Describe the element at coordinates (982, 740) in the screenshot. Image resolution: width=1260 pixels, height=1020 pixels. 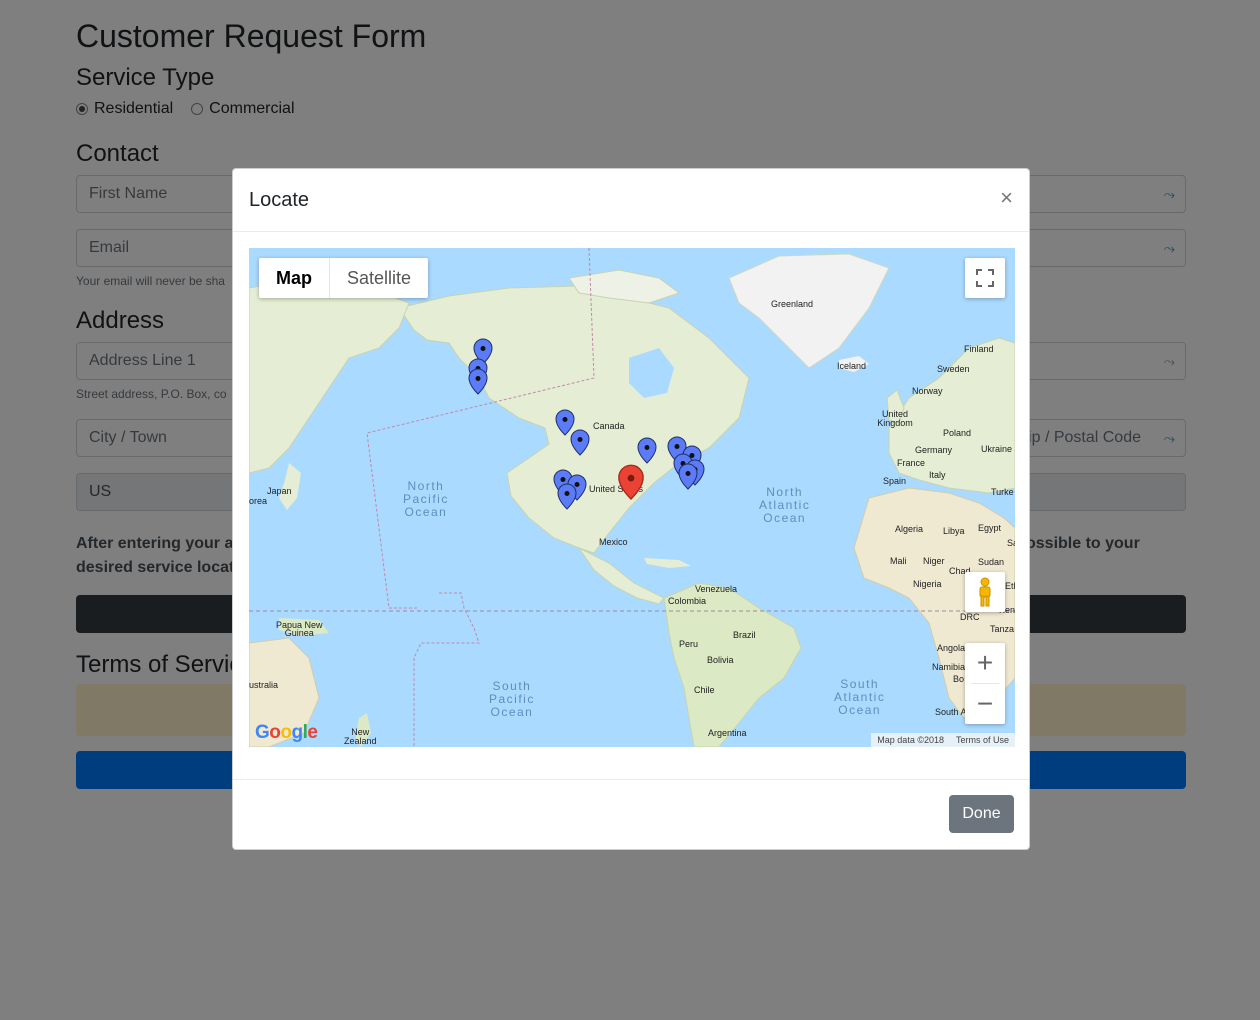
I see `terms-of-use-link: Terms of Use` at that location.